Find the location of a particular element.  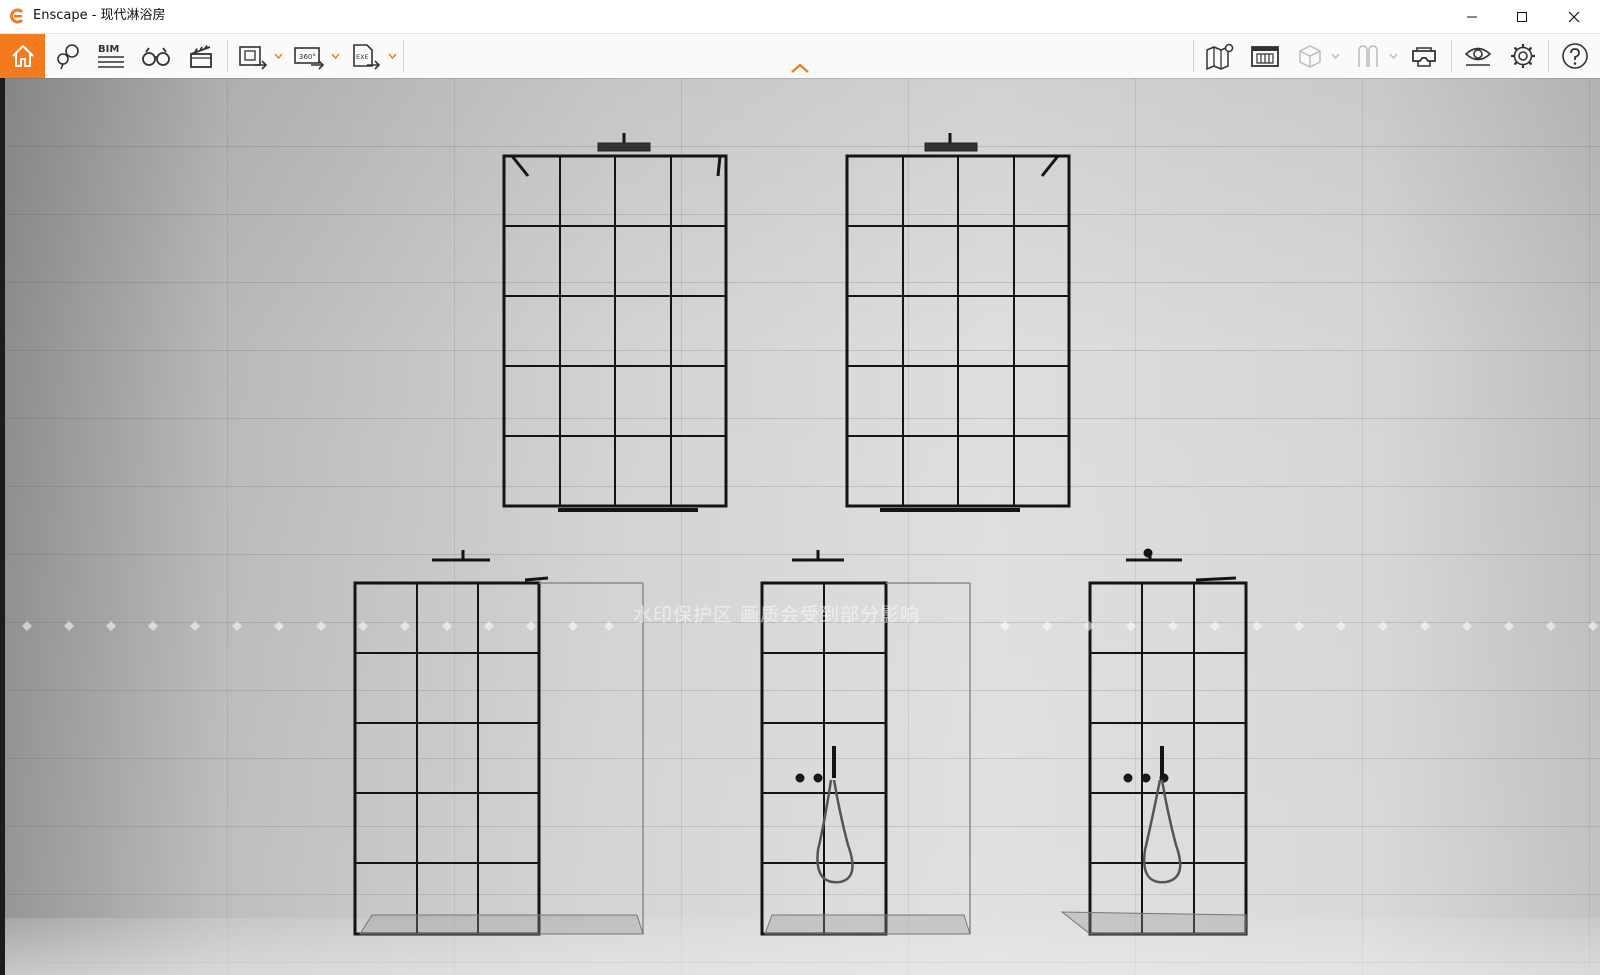

collapse-toolbar-chevron-up-icon is located at coordinates (800, 68).